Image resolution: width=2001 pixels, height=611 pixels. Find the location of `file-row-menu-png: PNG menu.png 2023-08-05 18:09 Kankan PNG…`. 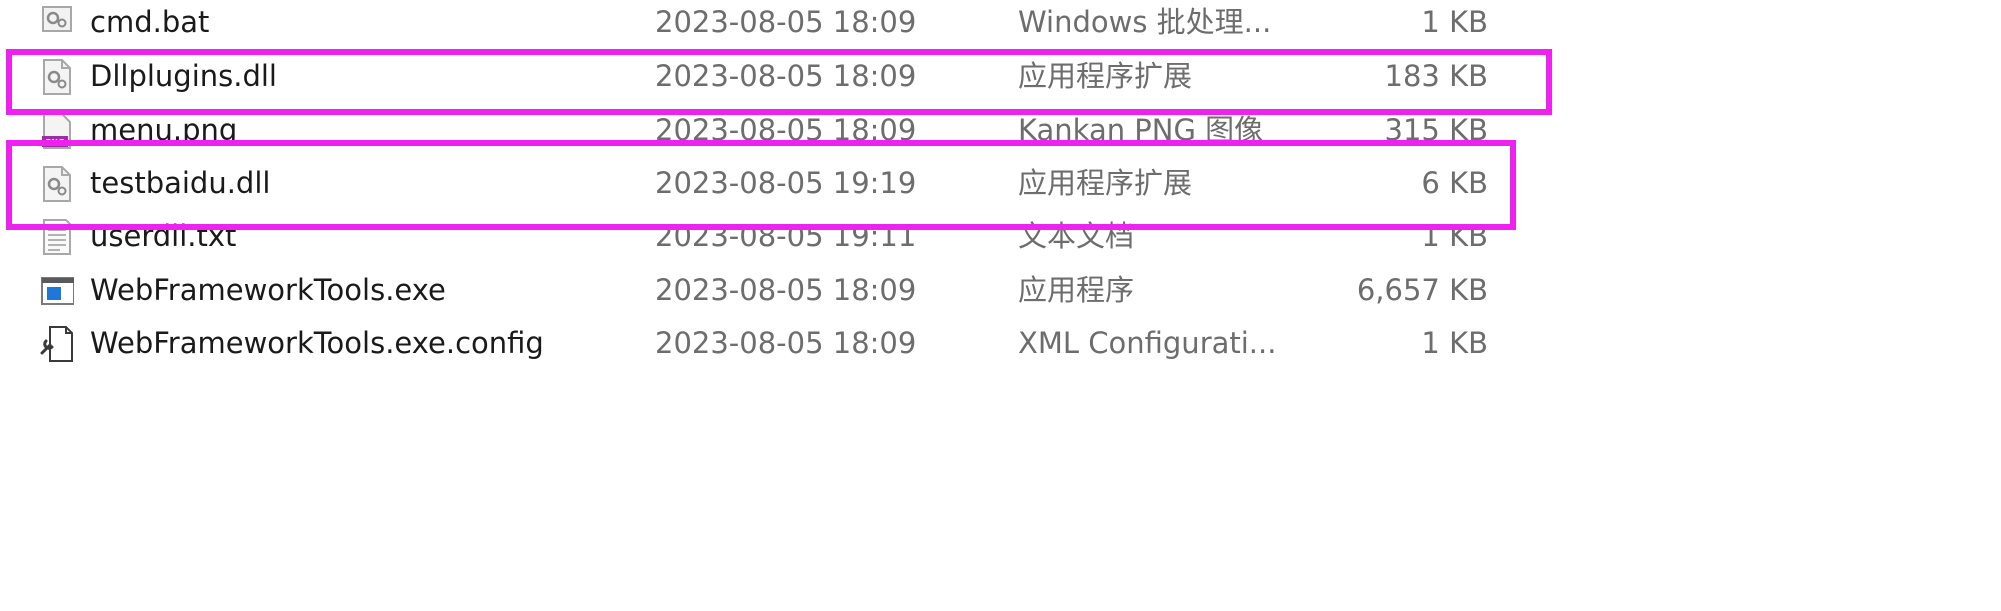

file-row-menu-png: PNG menu.png 2023-08-05 18:09 Kankan PNG… is located at coordinates (750, 130).